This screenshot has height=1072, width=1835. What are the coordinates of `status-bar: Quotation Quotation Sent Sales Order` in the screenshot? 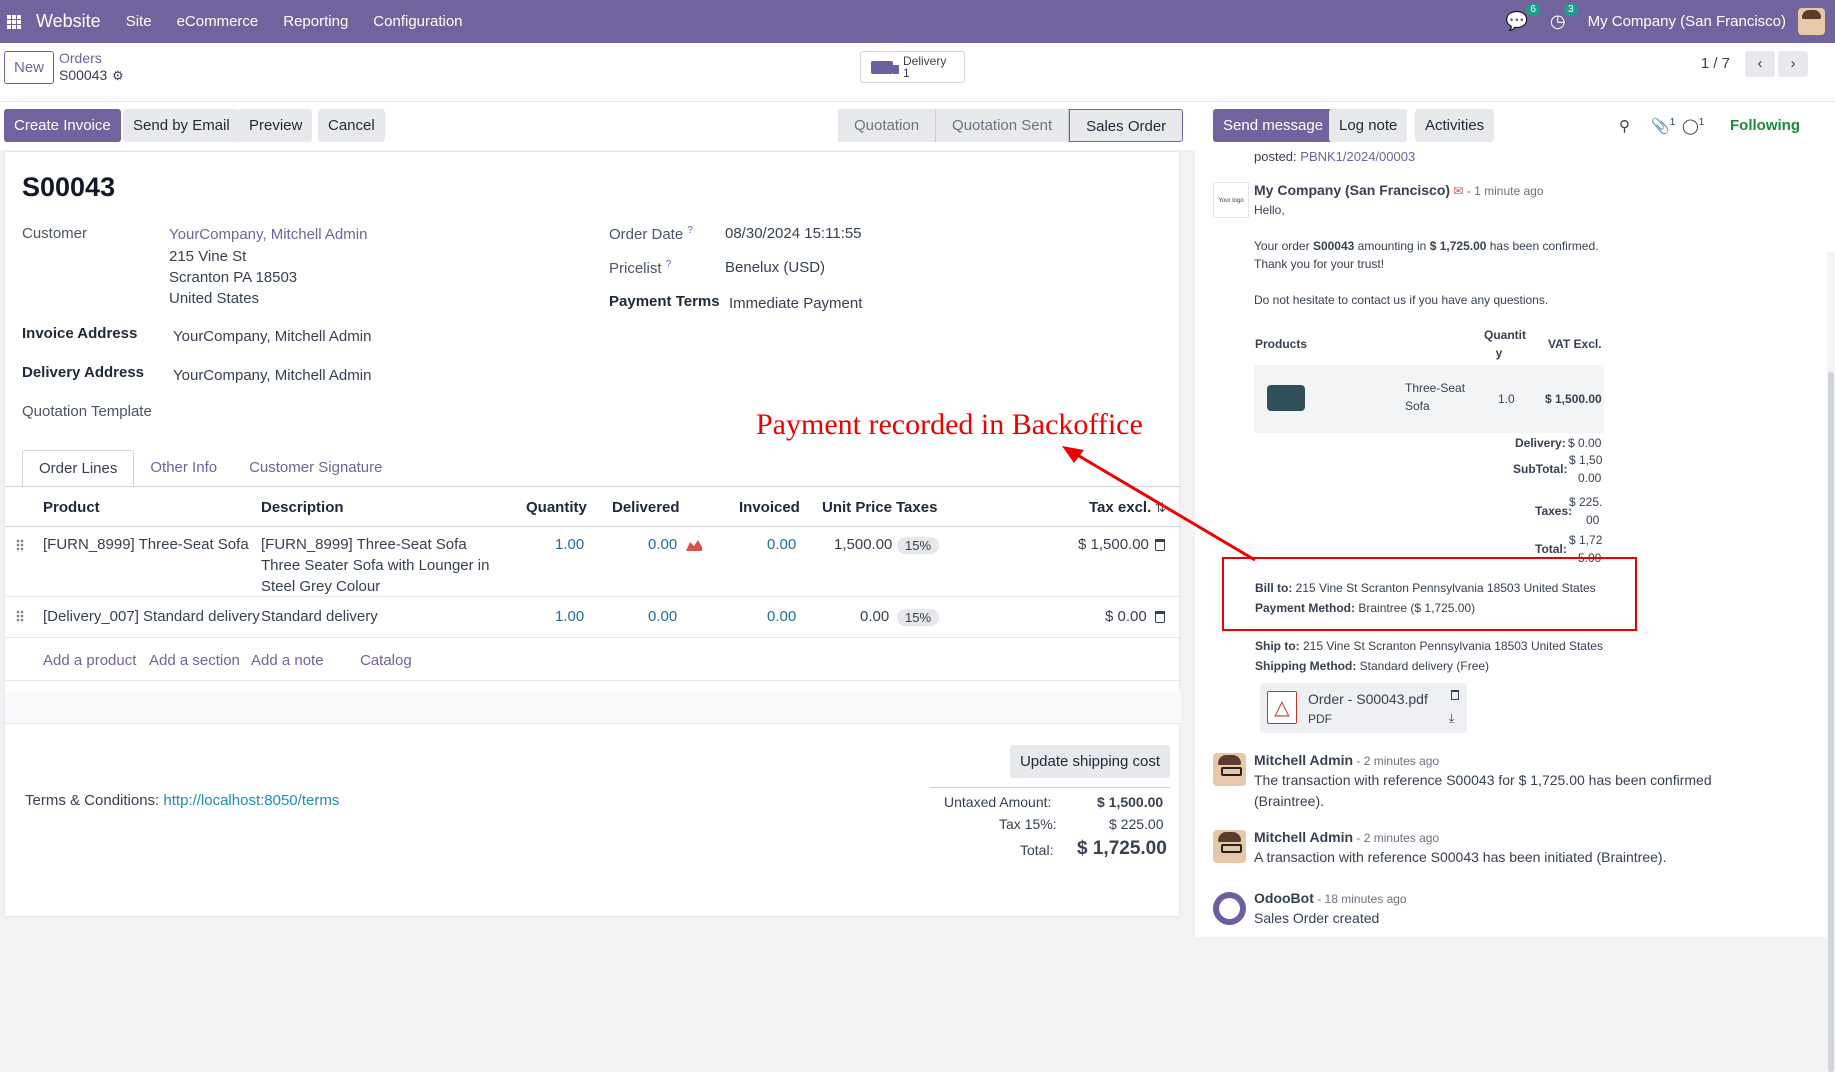 It's located at (1011, 125).